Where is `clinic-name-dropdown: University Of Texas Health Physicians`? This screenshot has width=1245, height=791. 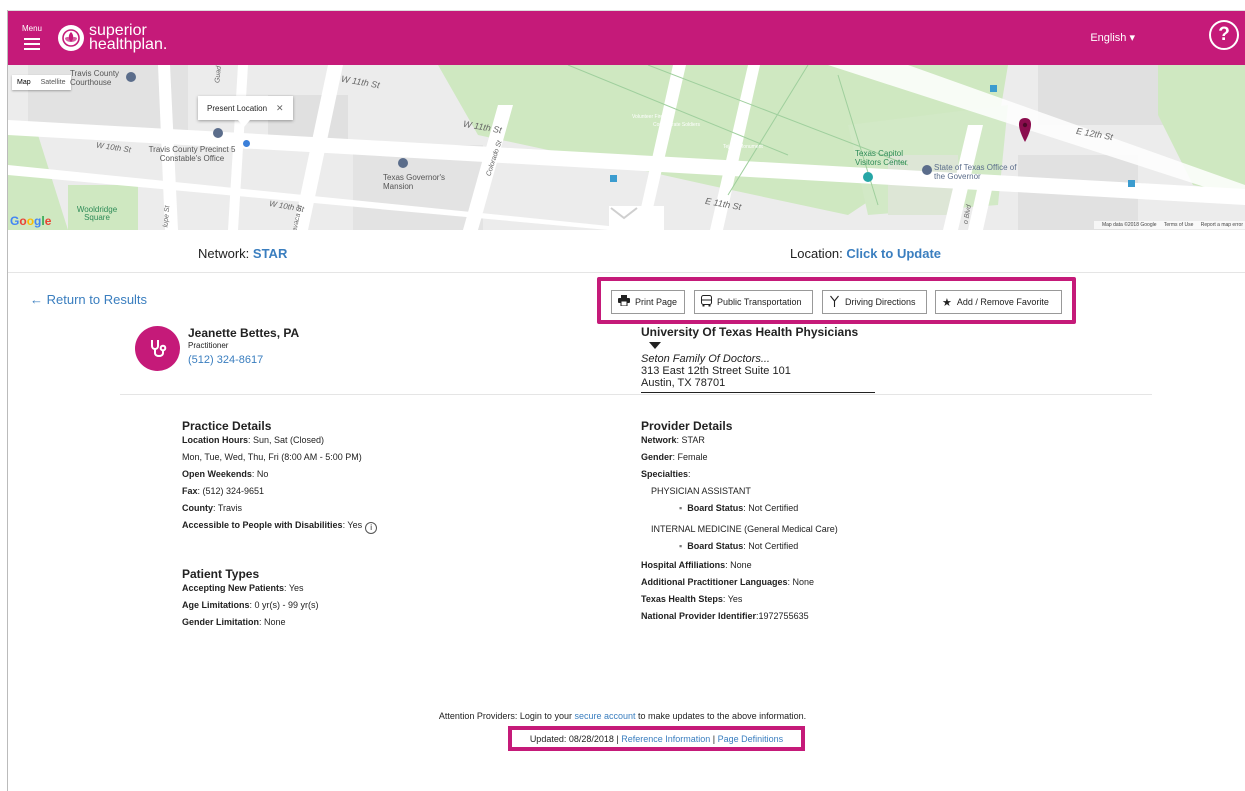 clinic-name-dropdown: University Of Texas Health Physicians is located at coordinates (758, 339).